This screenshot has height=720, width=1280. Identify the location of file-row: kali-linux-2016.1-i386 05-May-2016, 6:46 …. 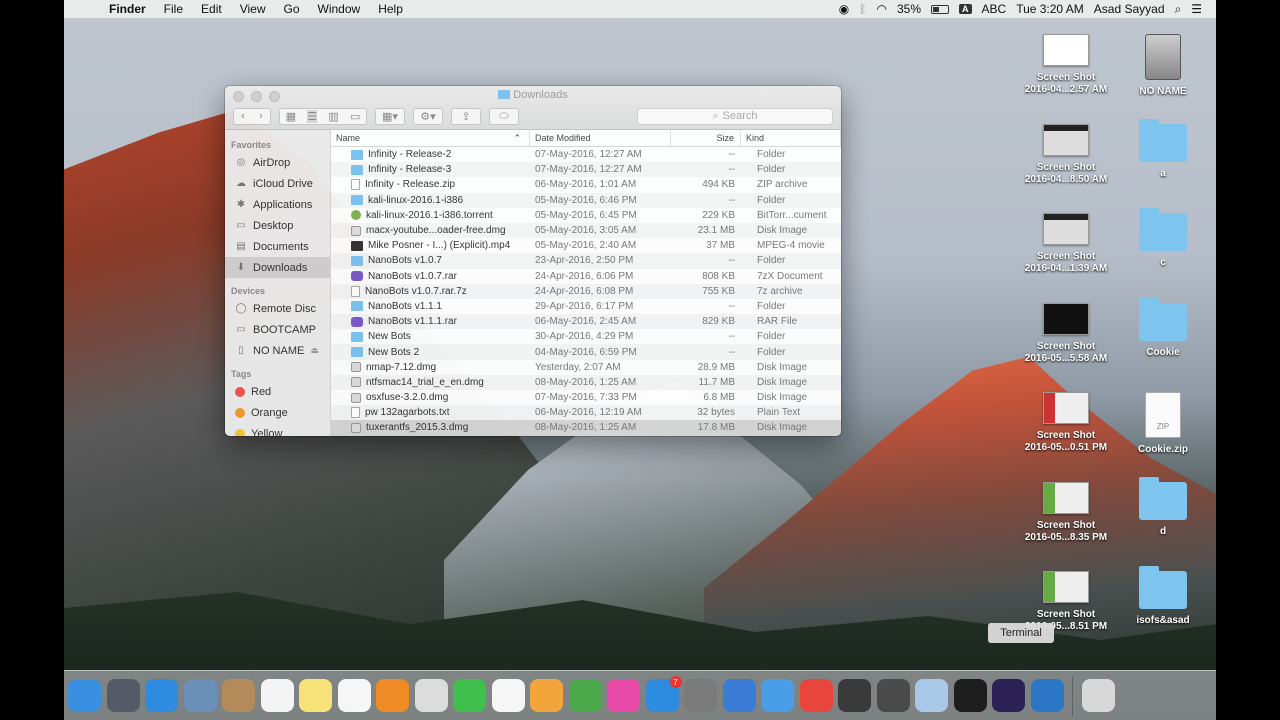
(586, 200).